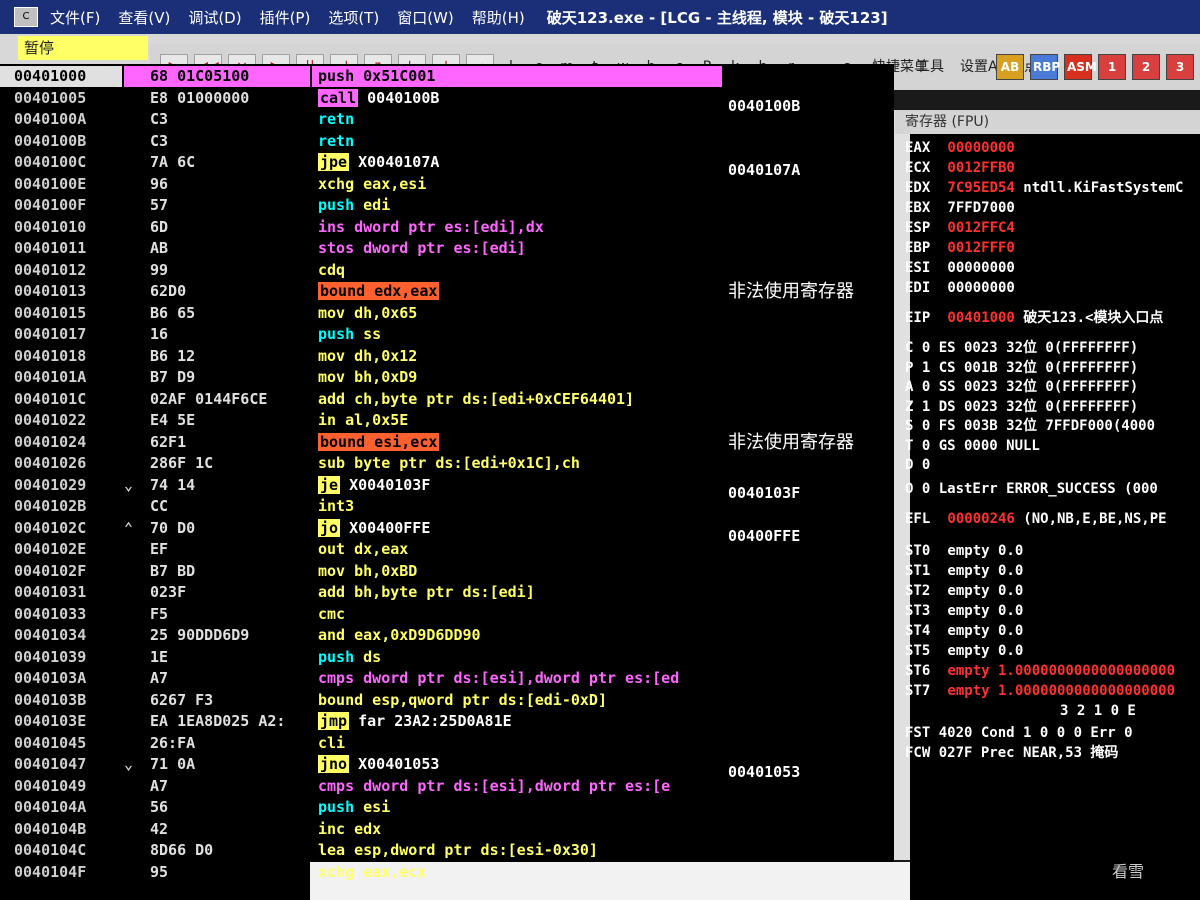  Describe the element at coordinates (517, 614) in the screenshot. I see `listing-instruction: cmc` at that location.